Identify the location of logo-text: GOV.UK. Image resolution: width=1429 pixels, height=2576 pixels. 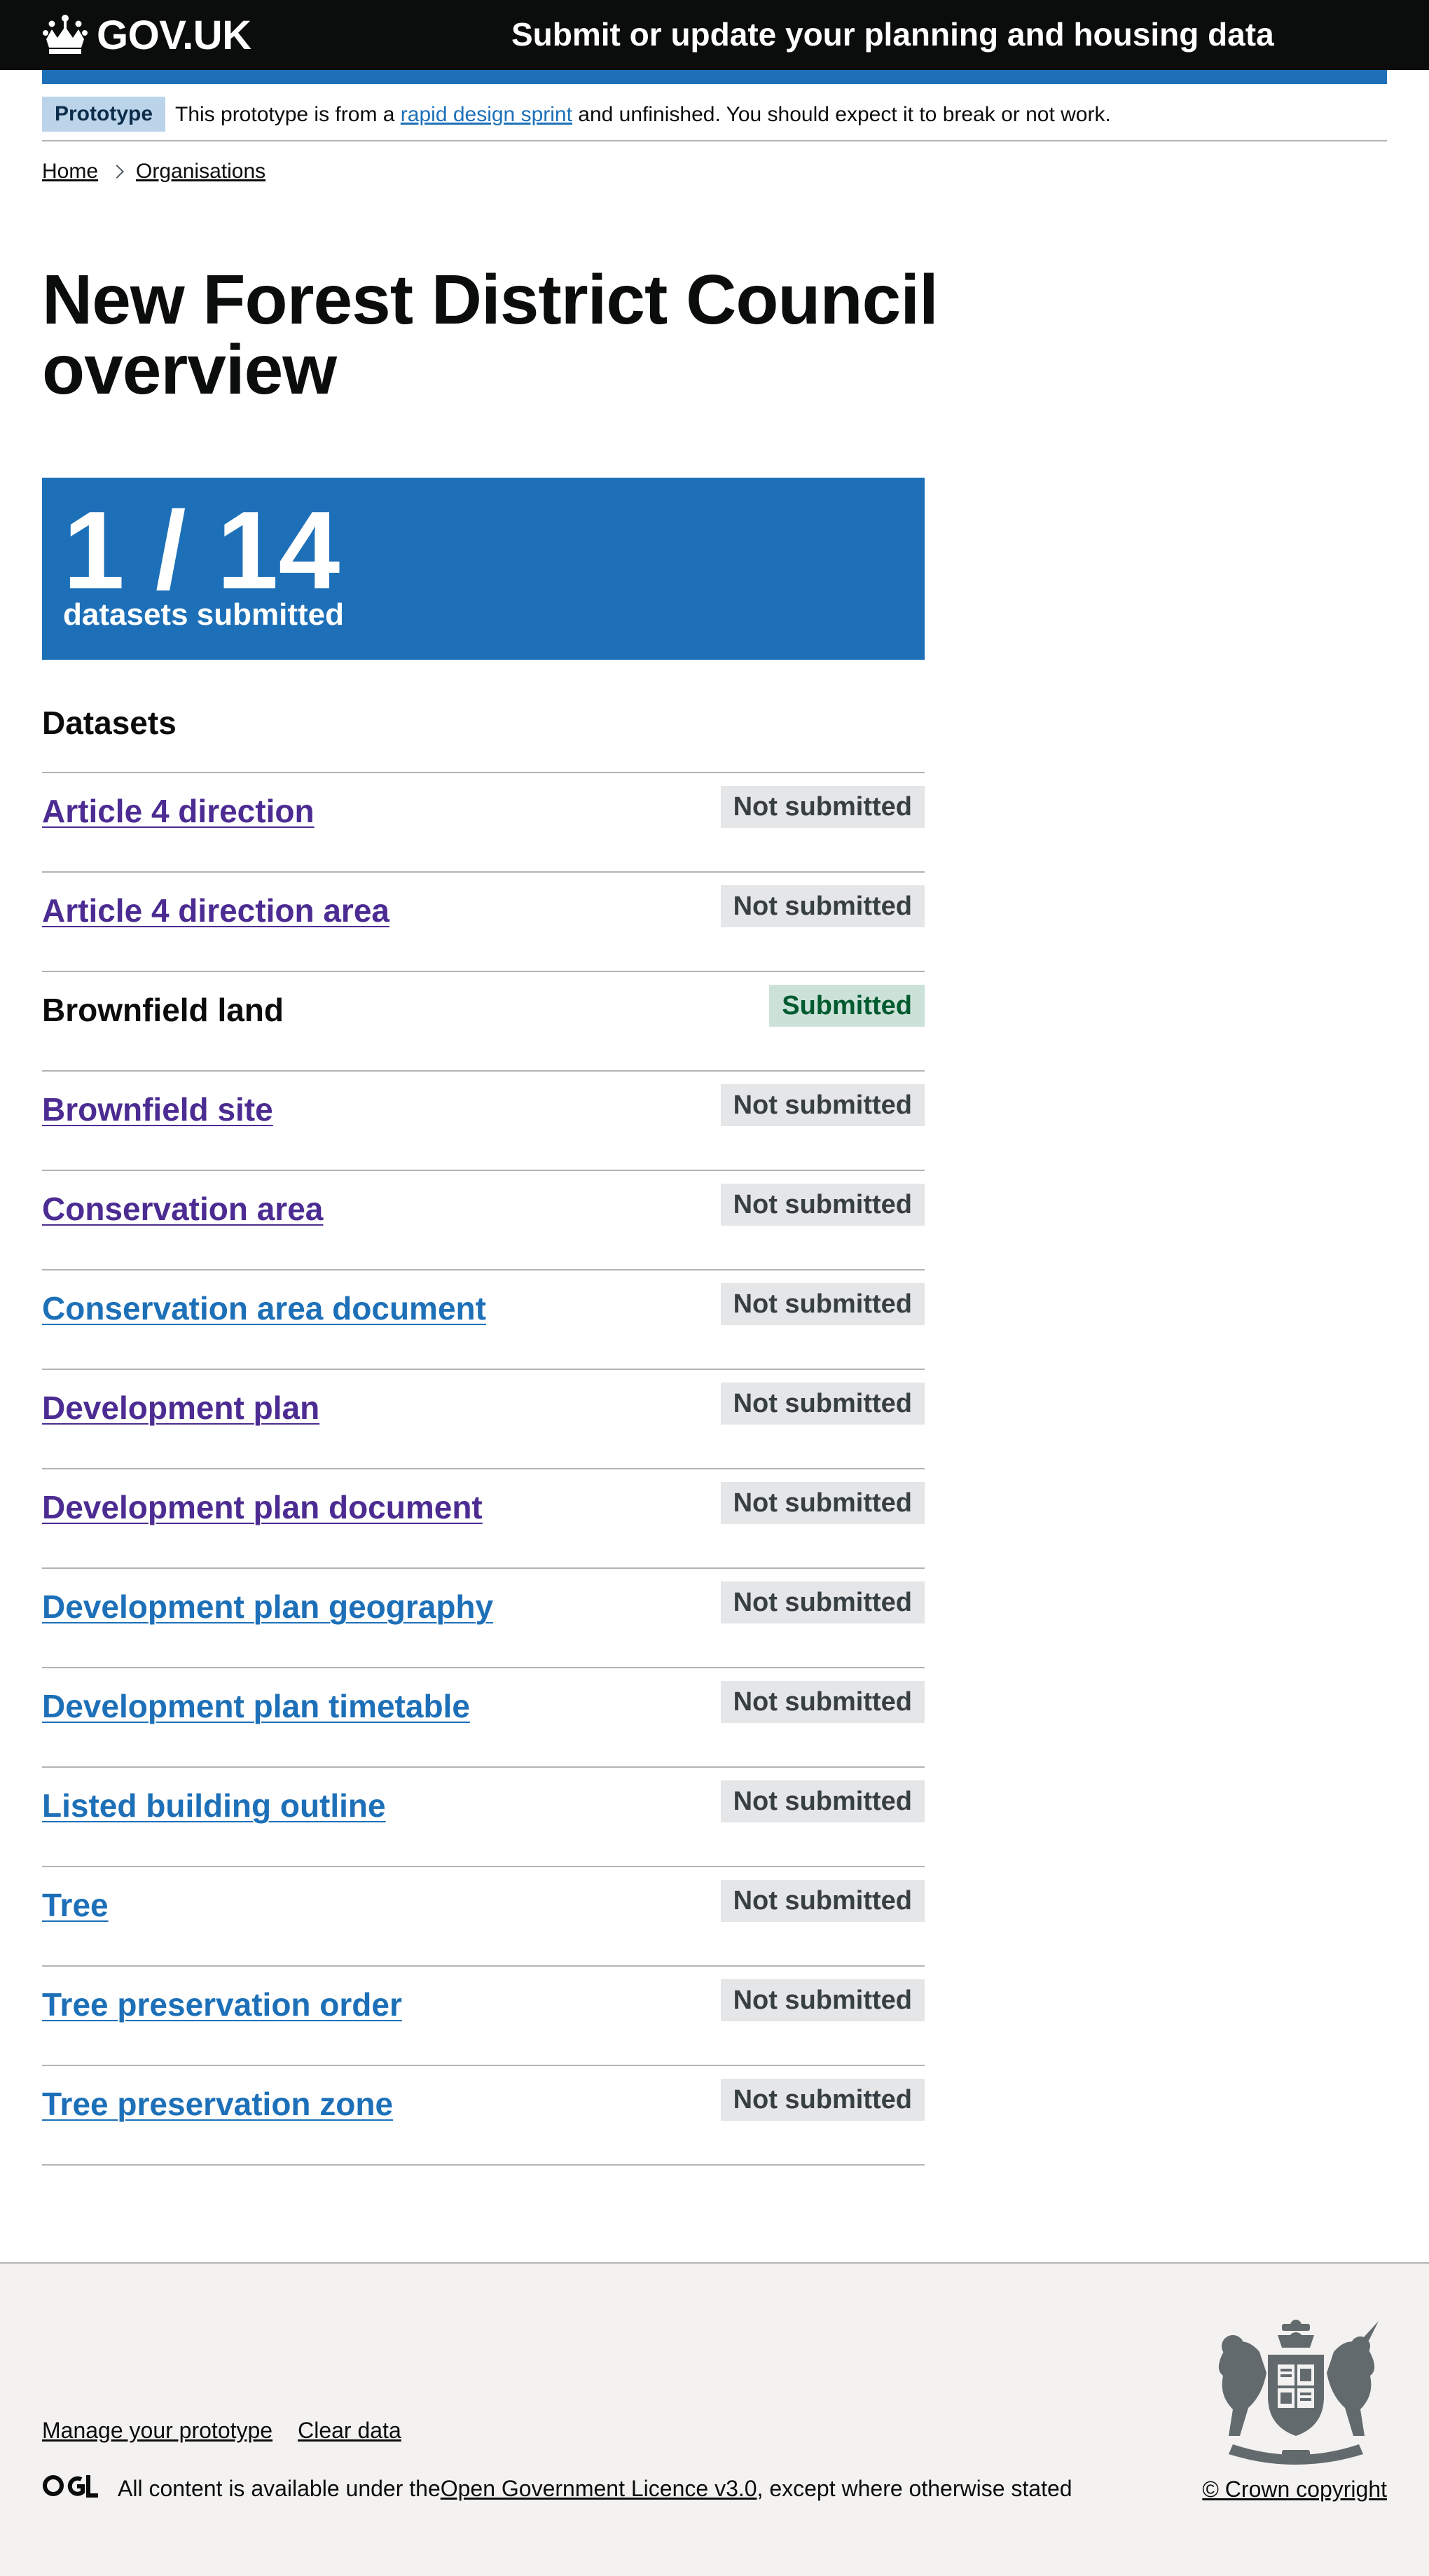
(174, 35).